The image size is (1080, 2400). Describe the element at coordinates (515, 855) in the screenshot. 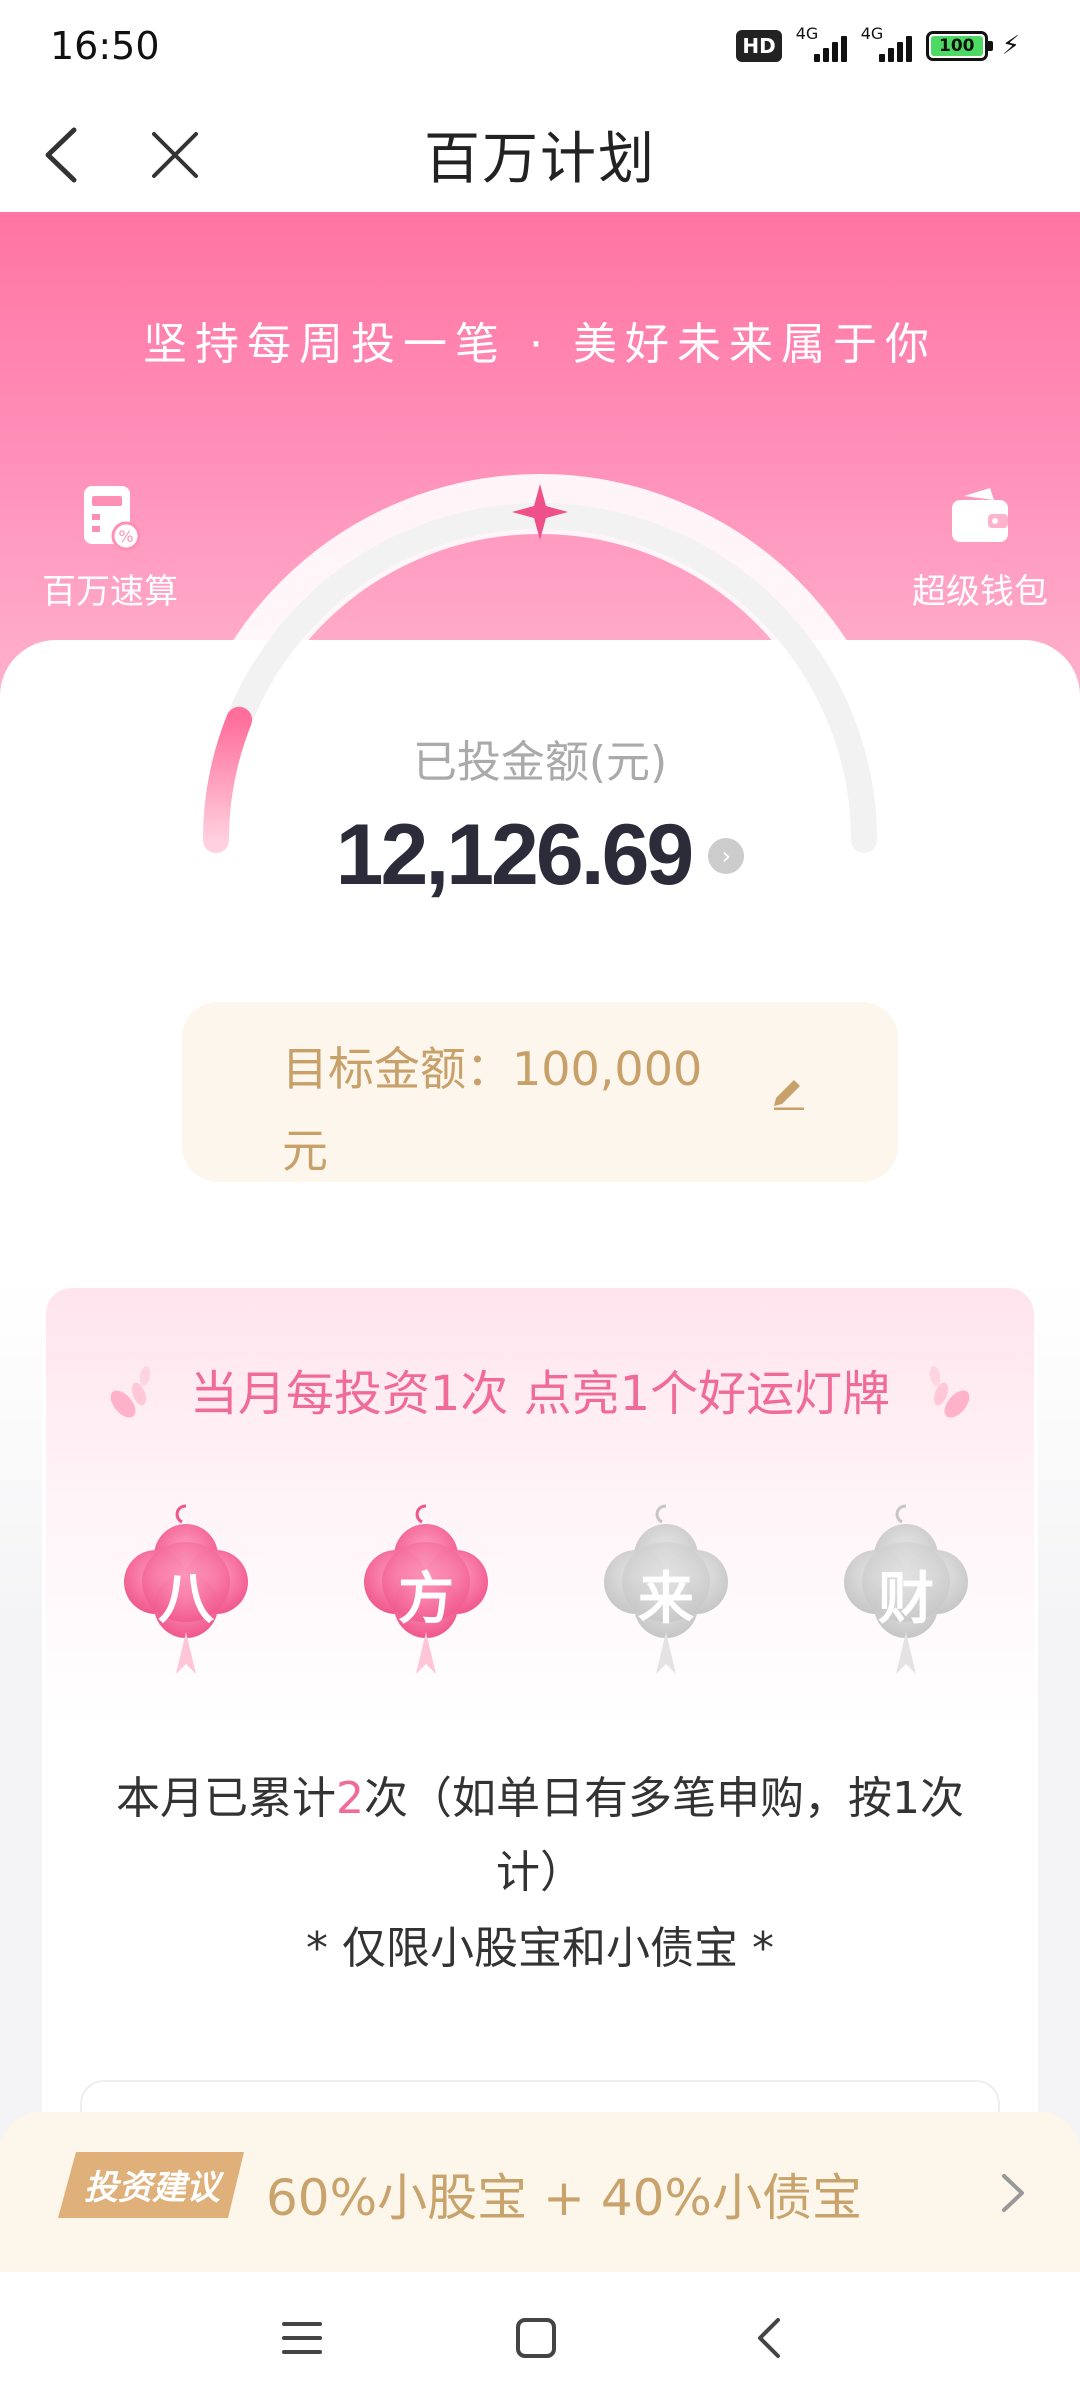

I see `invested-amount: 12,126.69` at that location.